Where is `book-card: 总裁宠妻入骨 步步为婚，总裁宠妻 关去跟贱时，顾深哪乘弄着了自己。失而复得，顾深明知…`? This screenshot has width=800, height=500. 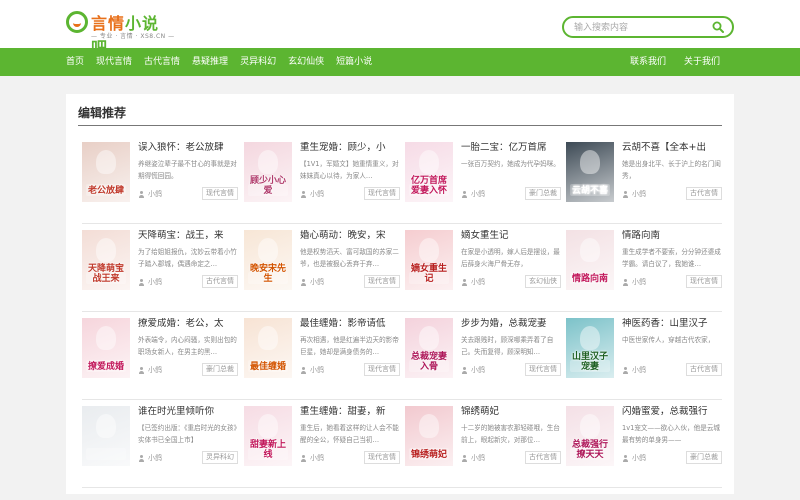 book-card: 总裁宠妻入骨 步步为婚，总裁宠妻 关去跟贱时，顾深哪乘弄着了自己。失而复得，顾深明知… is located at coordinates (483, 355).